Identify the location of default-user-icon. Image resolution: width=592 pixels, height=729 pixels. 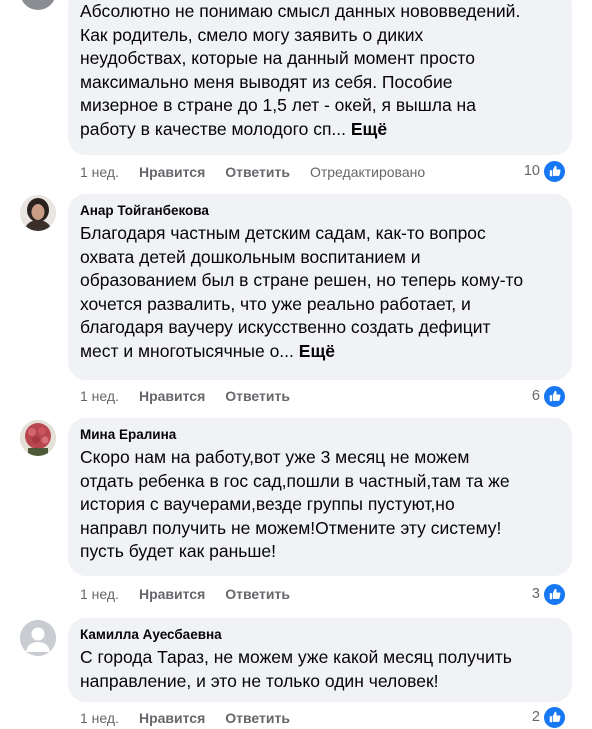
(38, 638).